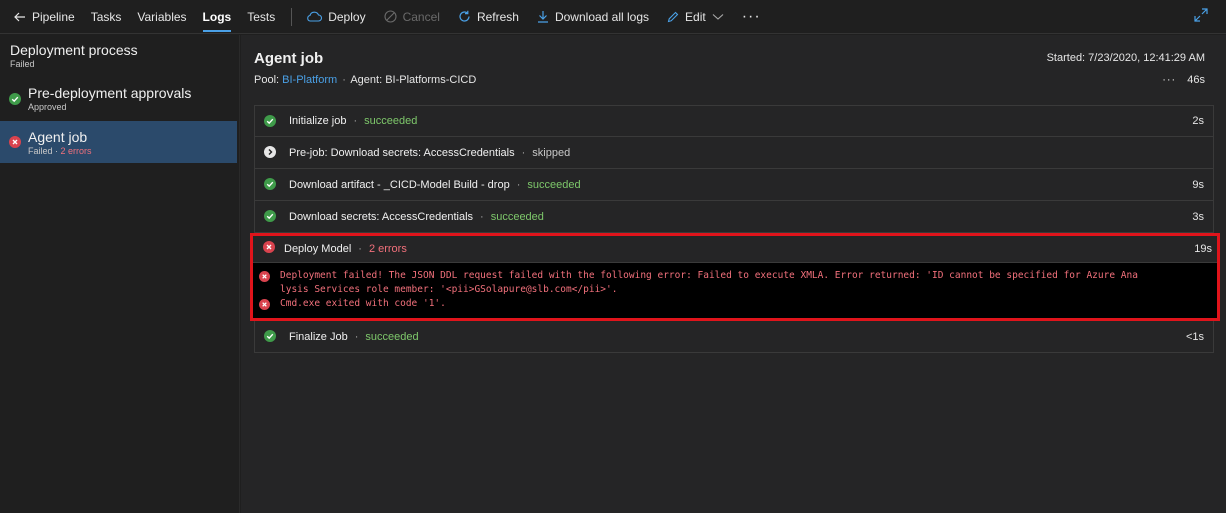 The image size is (1226, 513). What do you see at coordinates (315, 16) in the screenshot?
I see `cloud-icon` at bounding box center [315, 16].